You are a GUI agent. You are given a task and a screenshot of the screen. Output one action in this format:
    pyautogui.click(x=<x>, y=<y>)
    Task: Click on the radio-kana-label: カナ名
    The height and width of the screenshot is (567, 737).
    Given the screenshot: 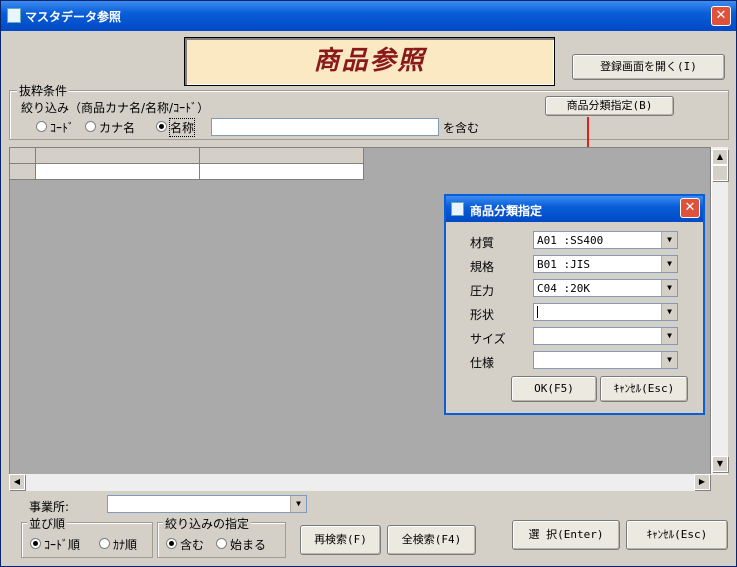 What is the action you would take?
    pyautogui.click(x=117, y=128)
    